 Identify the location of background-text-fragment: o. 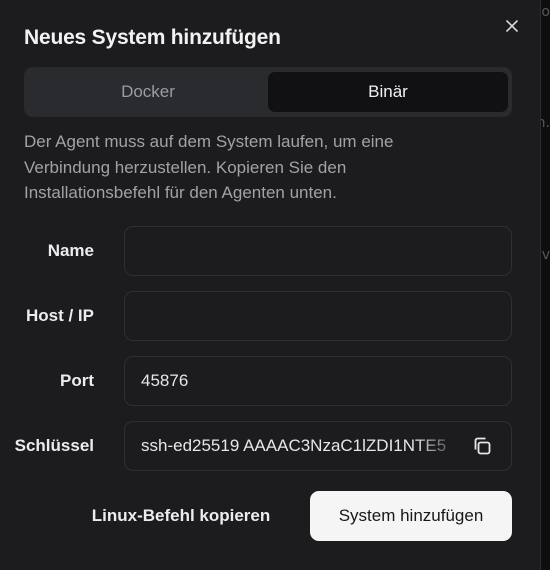
(545, 12).